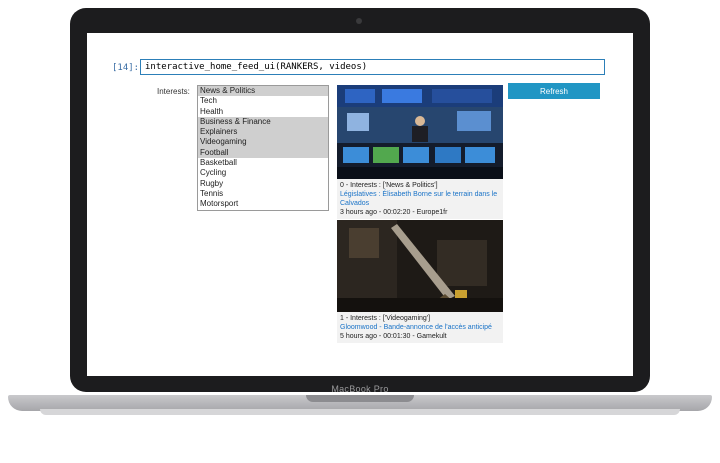 This screenshot has height=463, width=720. I want to click on interest-option-business-finance: Business & Finance, so click(263, 122).